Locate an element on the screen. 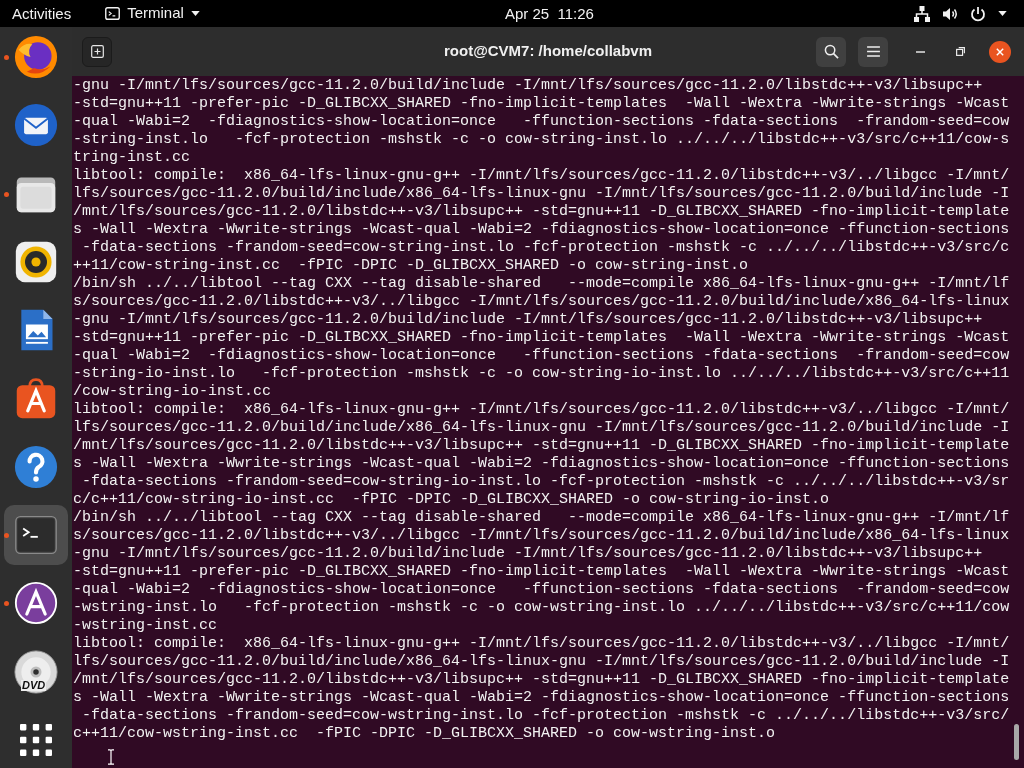 Image resolution: width=1024 pixels, height=768 pixels. app-menu-button: Terminal is located at coordinates (152, 13).